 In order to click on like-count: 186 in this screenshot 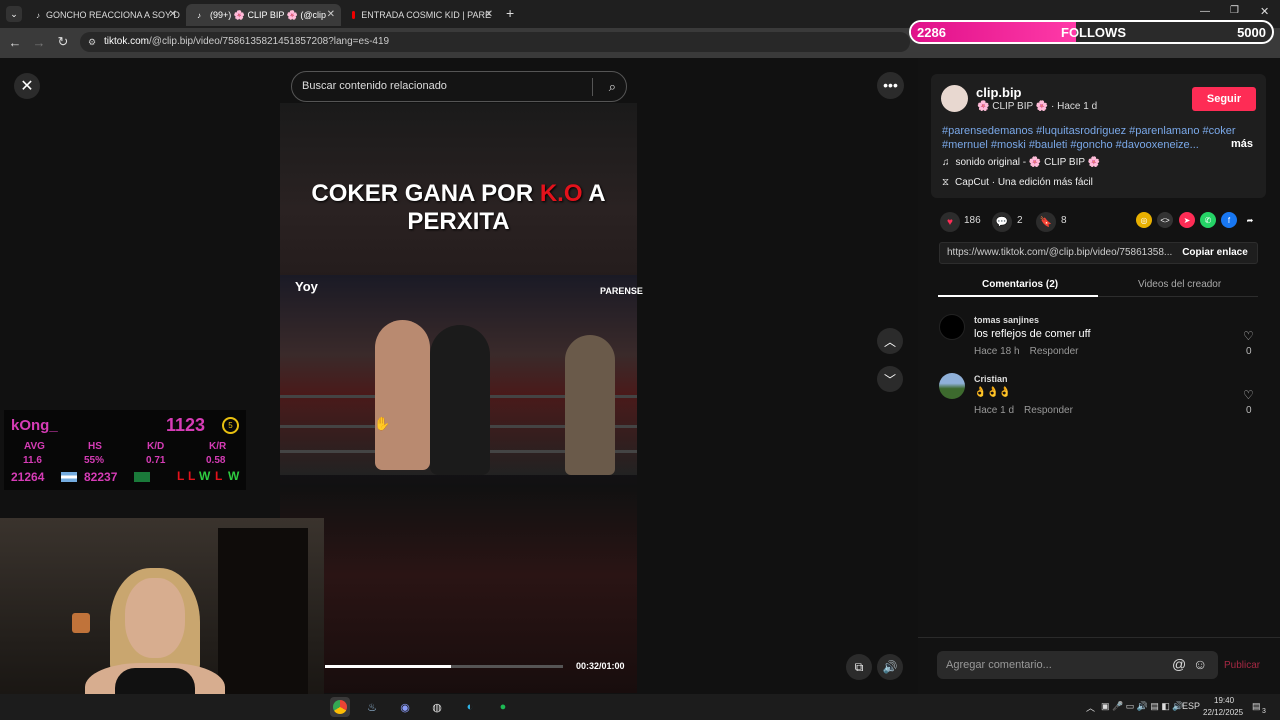, I will do `click(972, 220)`.